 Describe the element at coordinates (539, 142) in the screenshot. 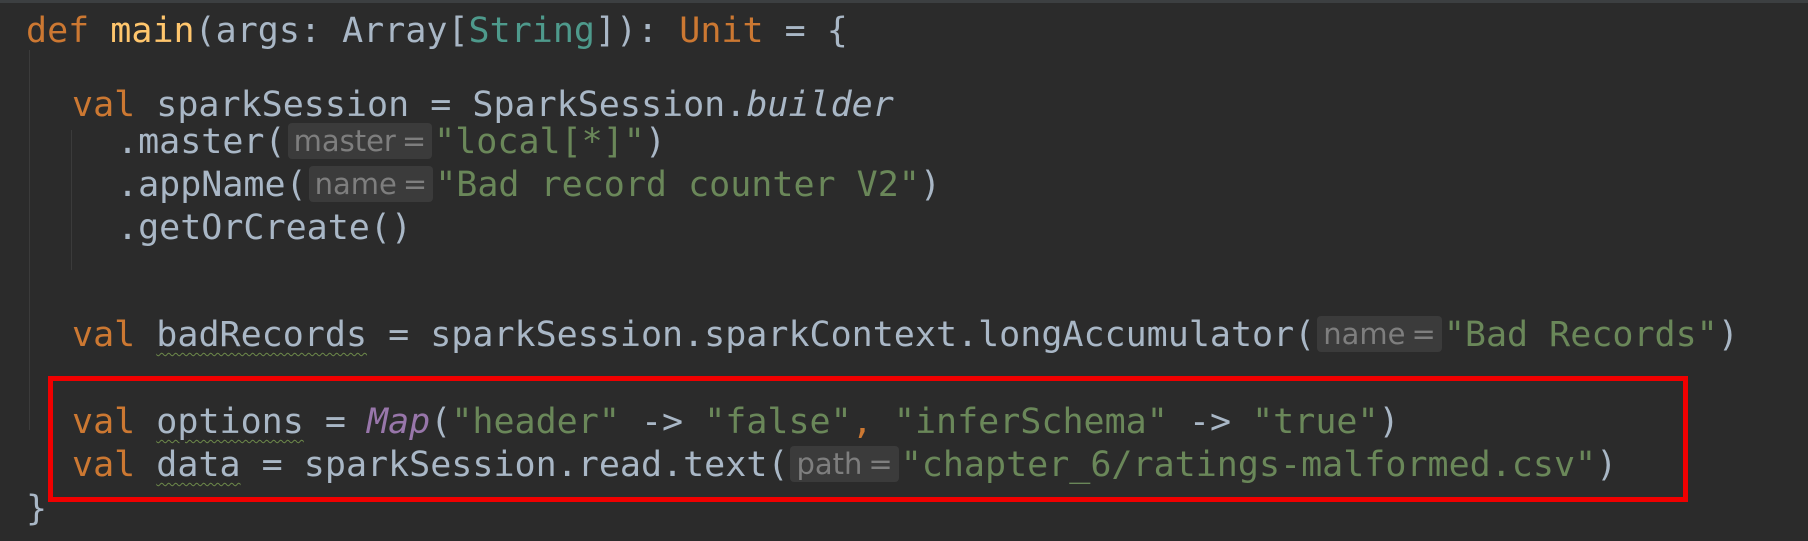

I see `string-literal: "local[*]"` at that location.